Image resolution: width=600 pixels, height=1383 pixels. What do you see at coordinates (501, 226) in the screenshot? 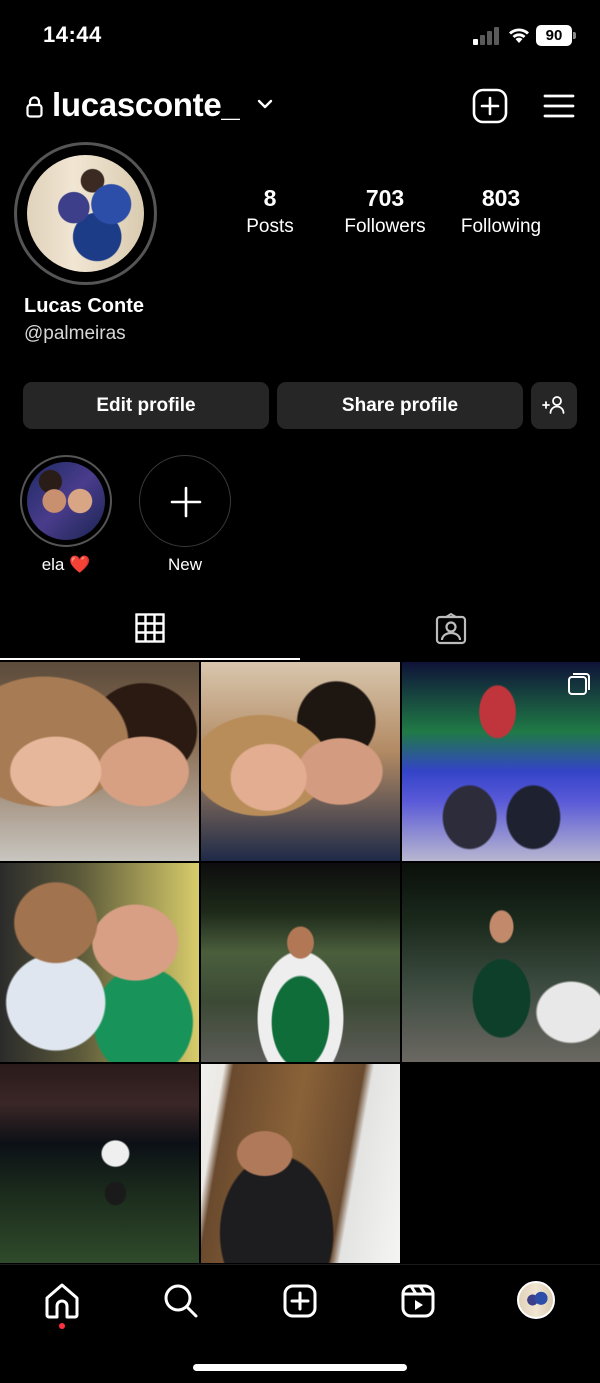
I see `following-label: Following` at bounding box center [501, 226].